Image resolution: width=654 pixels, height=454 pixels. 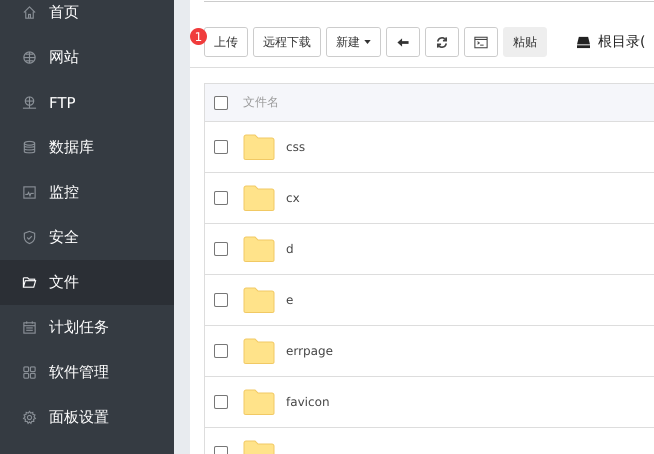 What do you see at coordinates (87, 417) in the screenshot?
I see `sidebar-item: 面板设置` at bounding box center [87, 417].